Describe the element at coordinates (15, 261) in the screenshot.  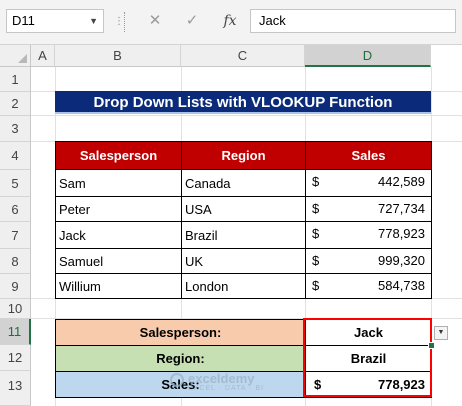
I see `row-header-8: 8` at that location.